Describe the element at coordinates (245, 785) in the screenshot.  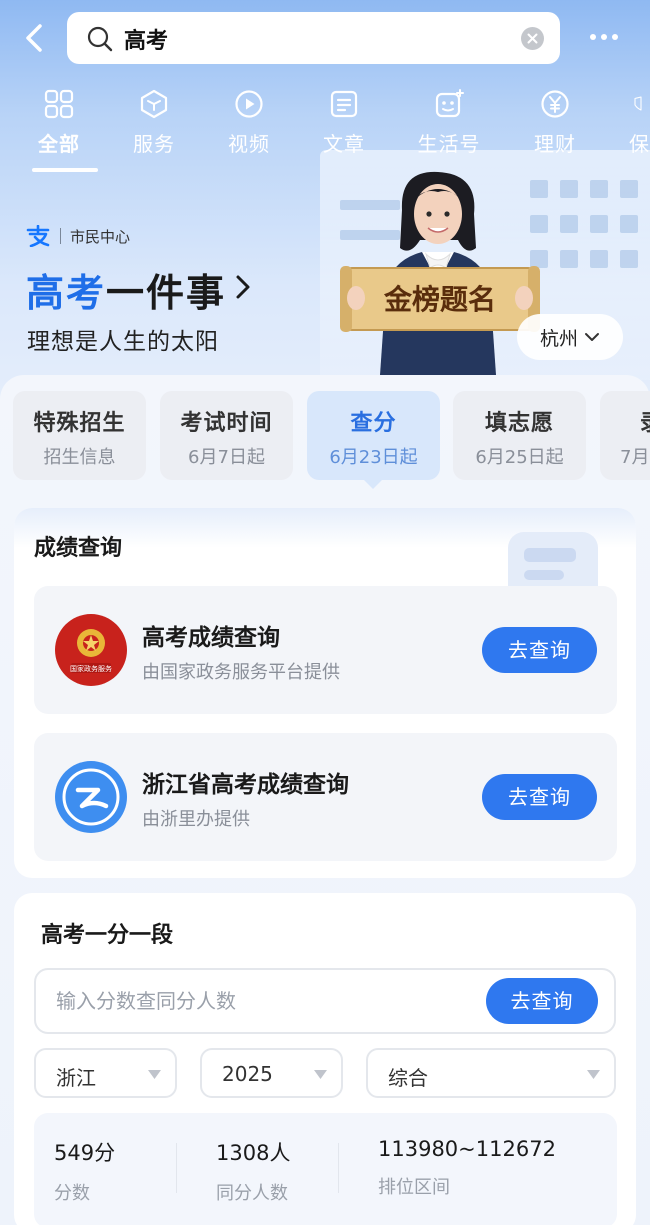
I see `service-title: 浙江省高考成绩查询` at that location.